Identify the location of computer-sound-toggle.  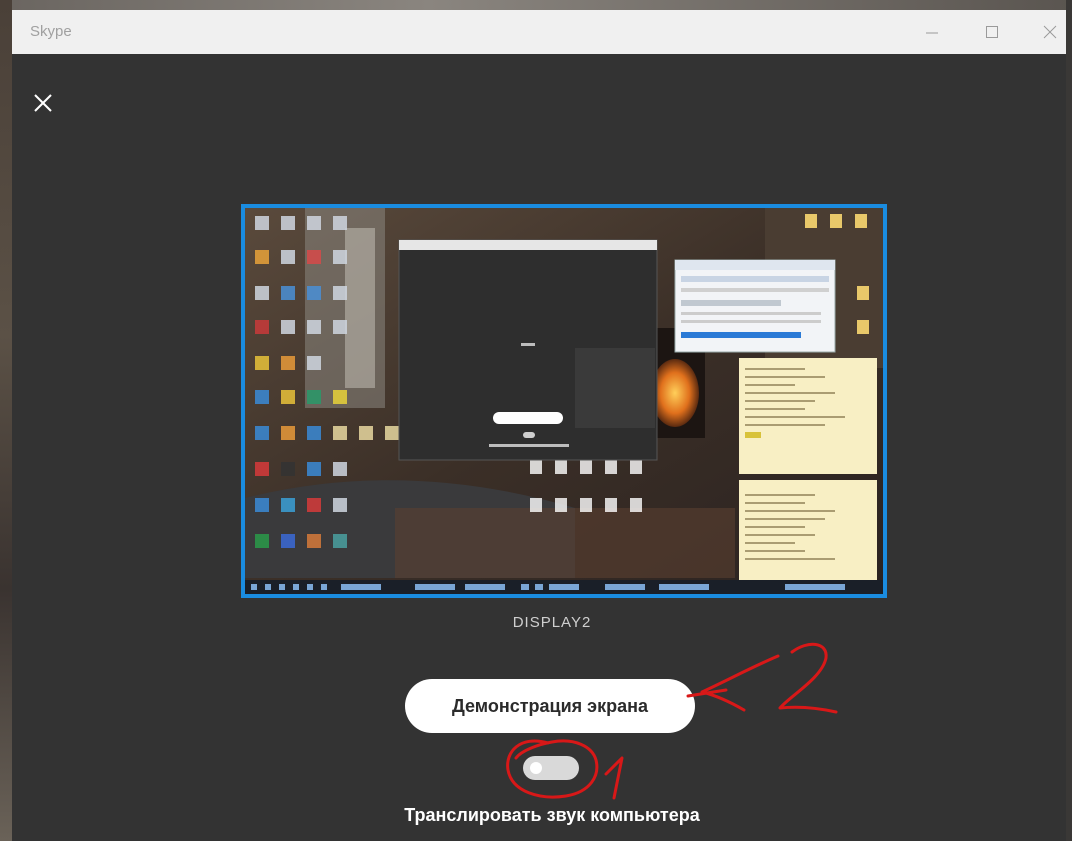
(551, 768).